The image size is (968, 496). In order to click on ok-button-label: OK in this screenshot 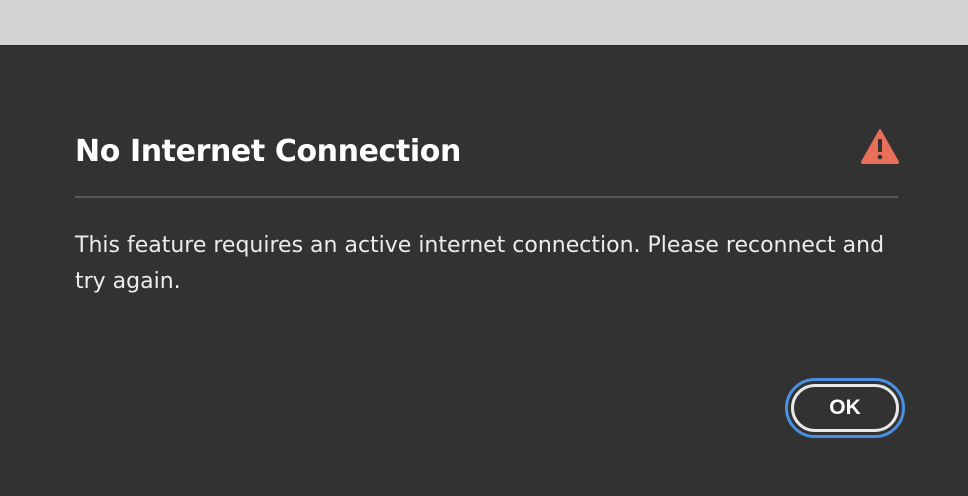, I will do `click(845, 408)`.